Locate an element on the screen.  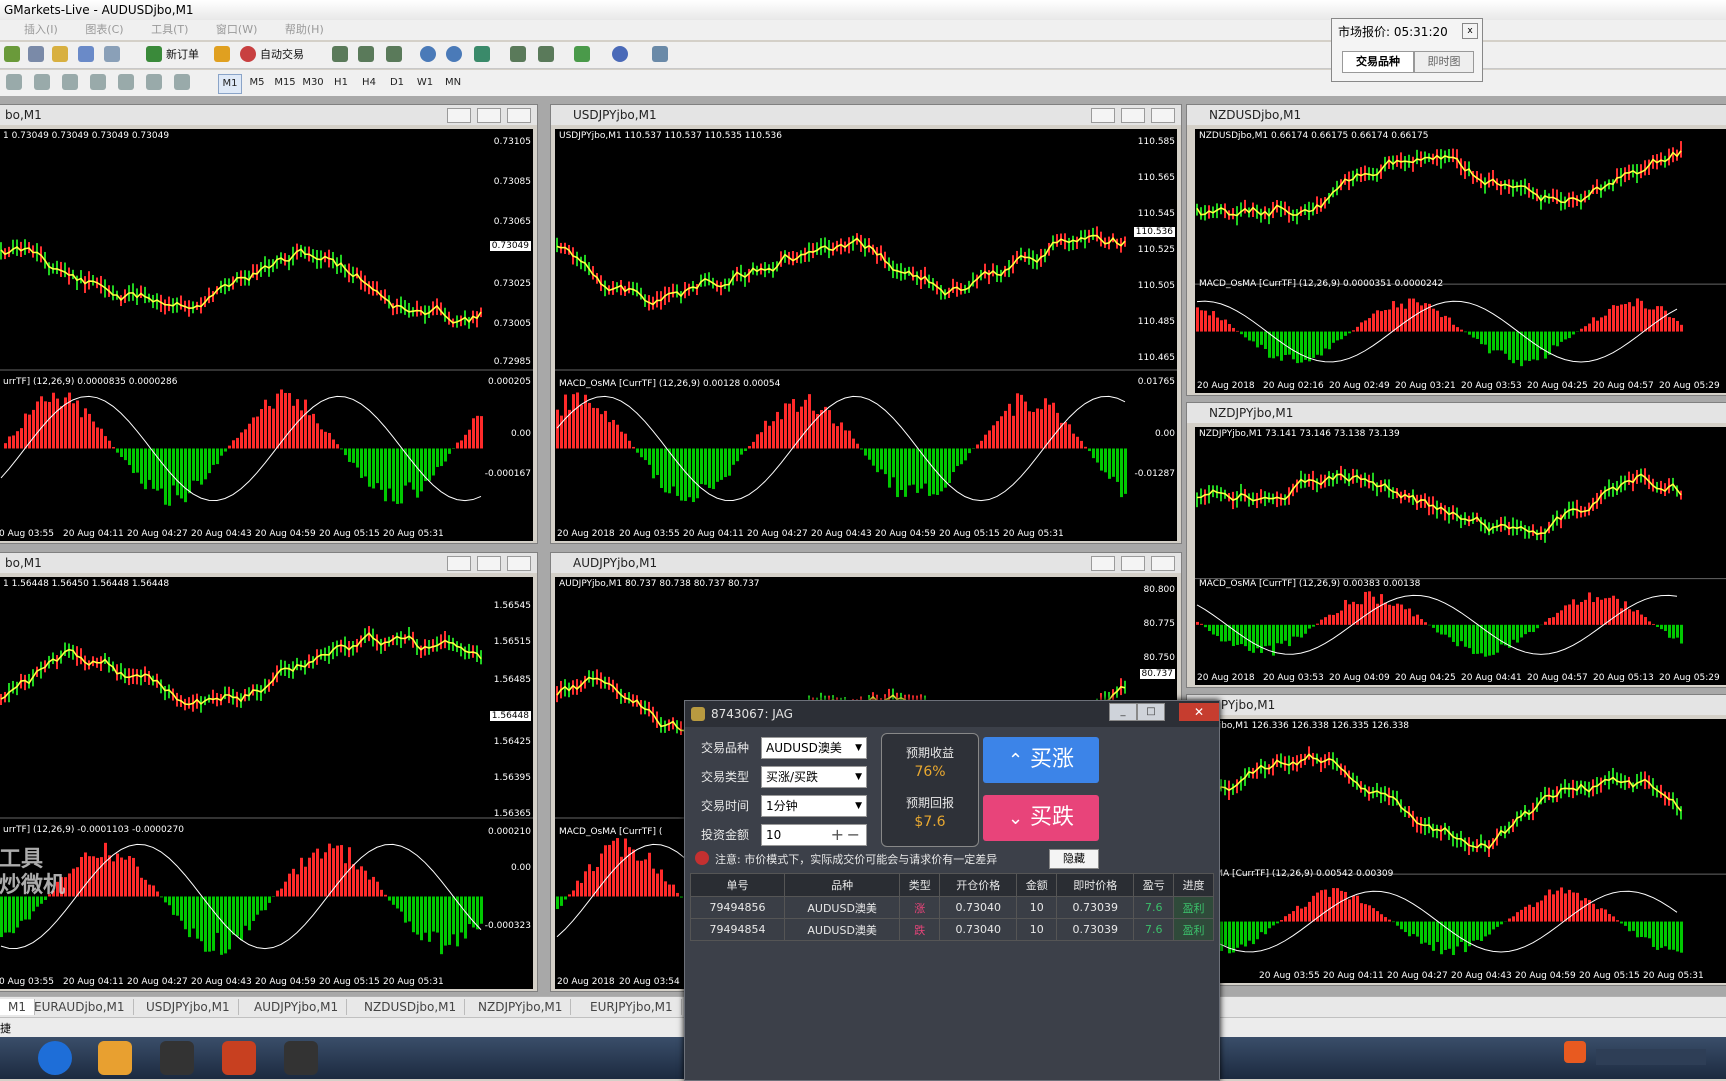
ime-icon is located at coordinates (1575, 1052).